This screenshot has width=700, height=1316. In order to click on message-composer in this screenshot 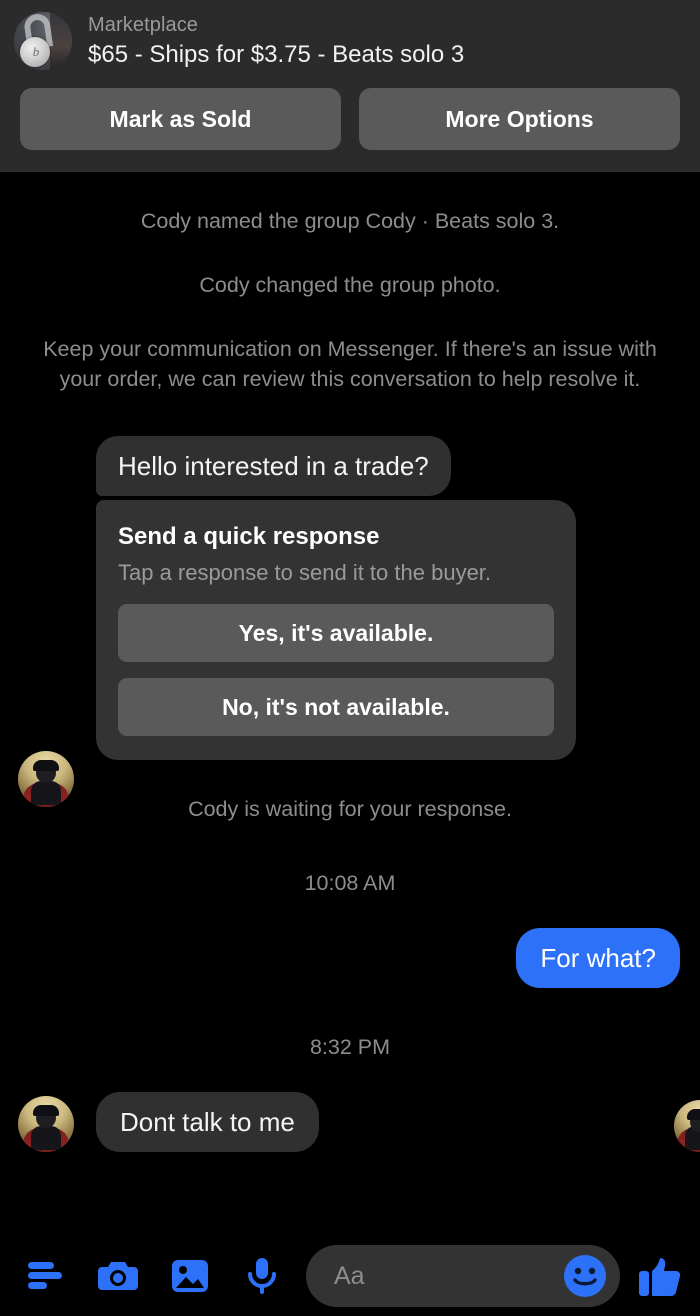, I will do `click(350, 1276)`.